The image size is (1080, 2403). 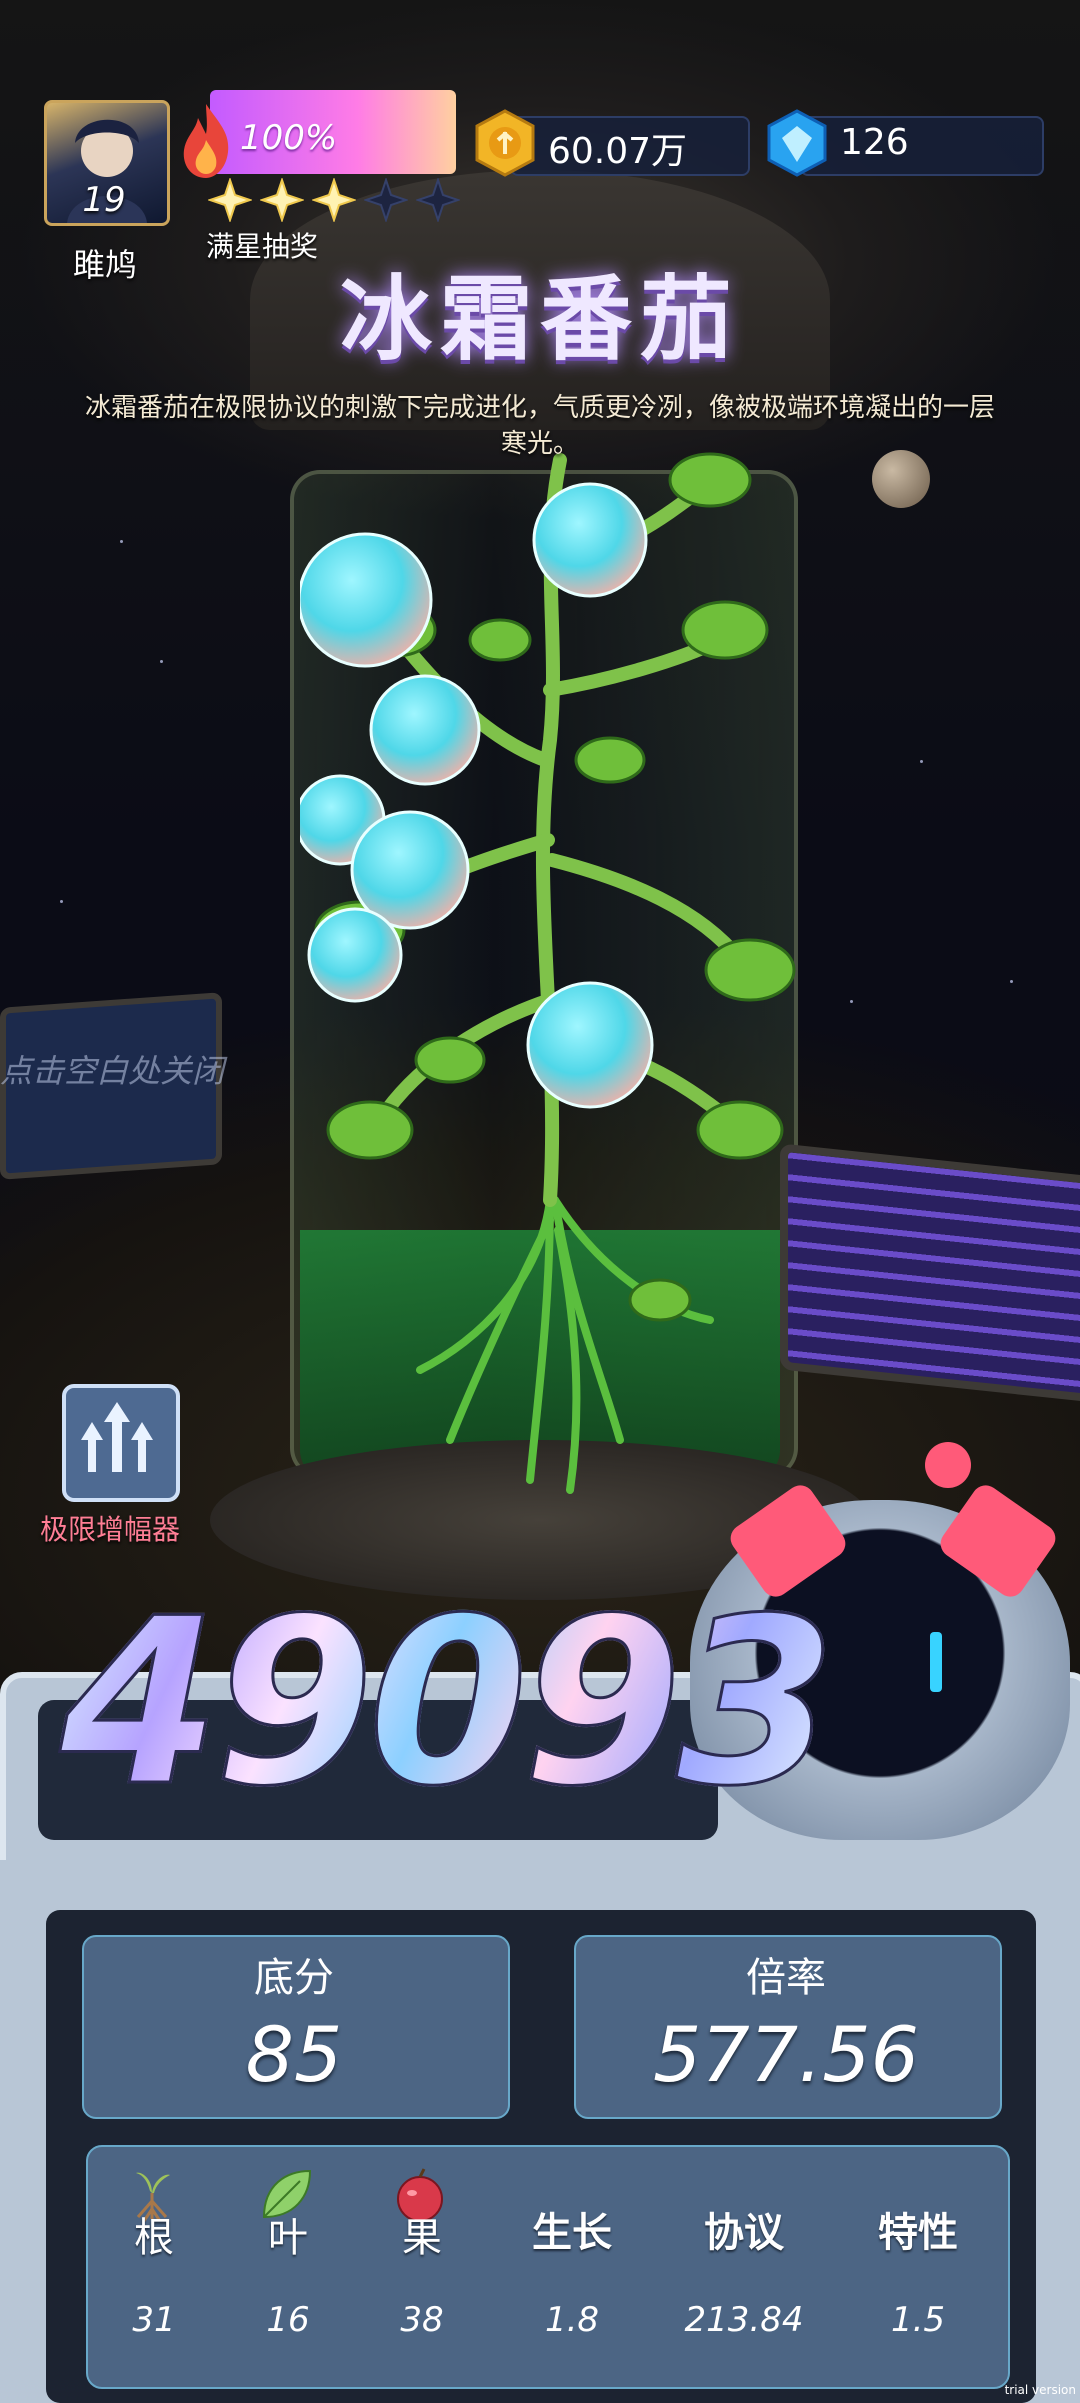 I want to click on base-score-value: 85, so click(x=294, y=2054).